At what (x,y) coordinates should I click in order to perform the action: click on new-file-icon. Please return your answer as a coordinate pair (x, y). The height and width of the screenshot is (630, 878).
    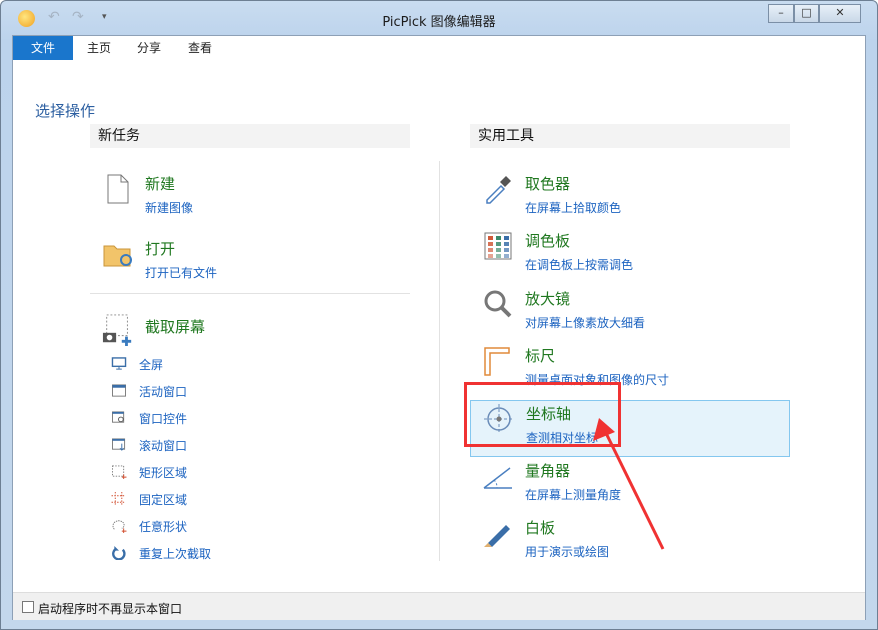
    Looking at the image, I should click on (118, 189).